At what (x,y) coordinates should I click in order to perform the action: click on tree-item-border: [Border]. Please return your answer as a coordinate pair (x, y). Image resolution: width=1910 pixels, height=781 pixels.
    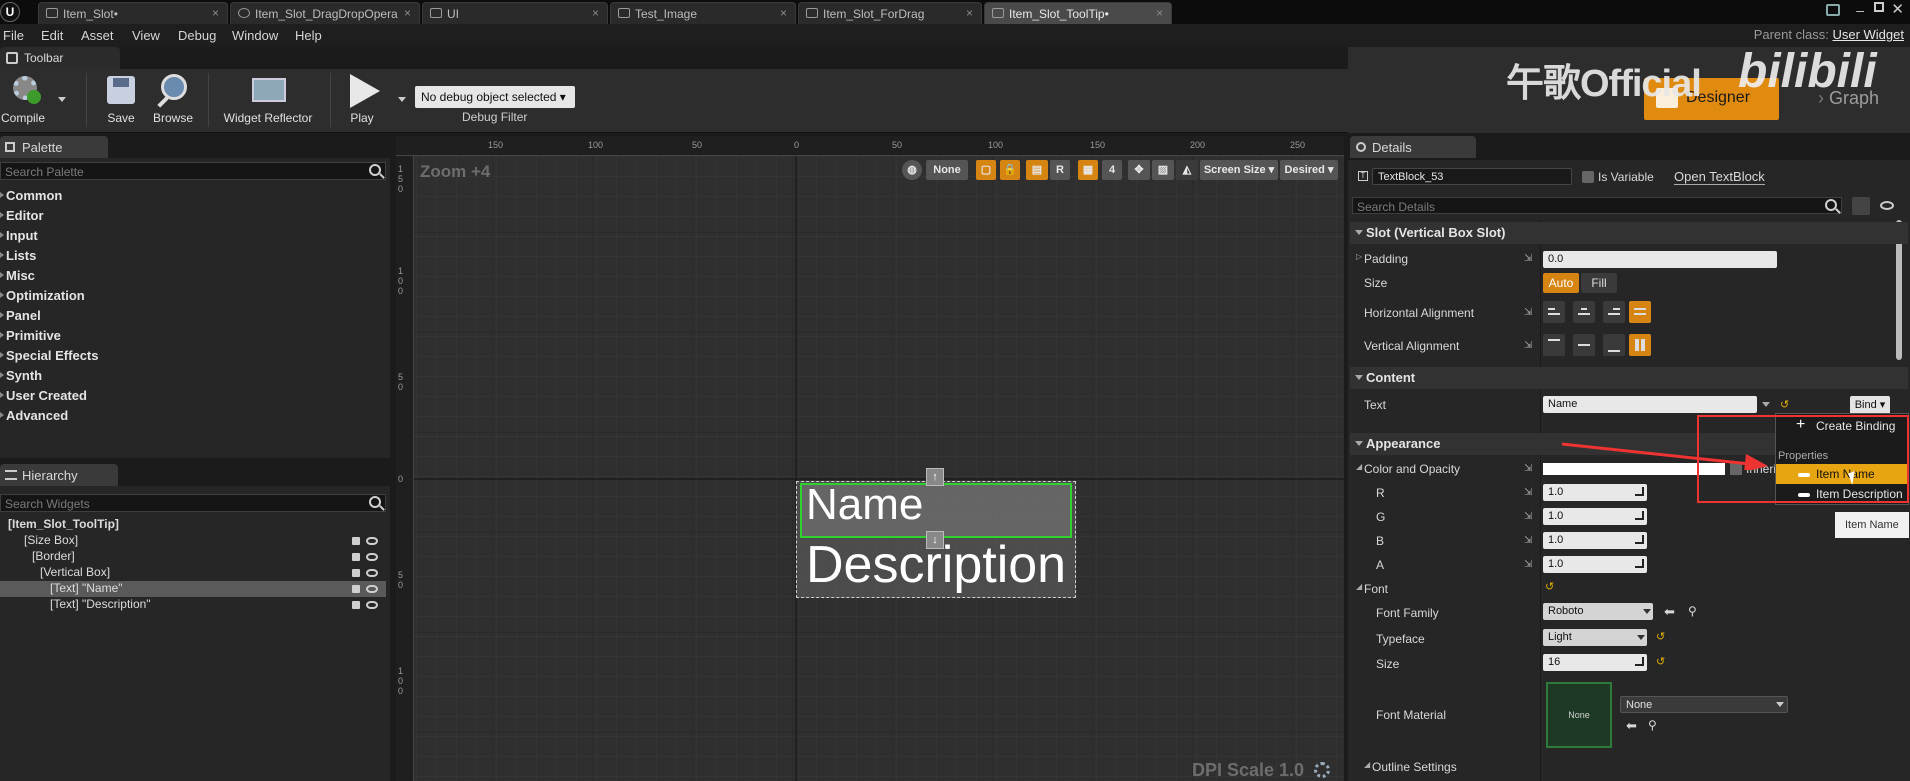
    Looking at the image, I should click on (193, 557).